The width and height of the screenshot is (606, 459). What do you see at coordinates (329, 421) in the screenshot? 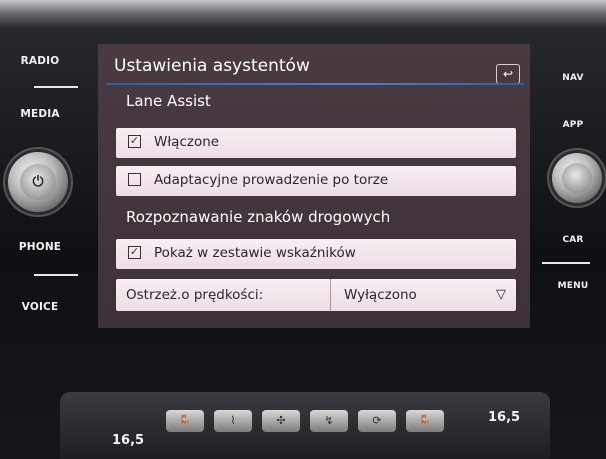
I see `airflow-icon: ↯` at bounding box center [329, 421].